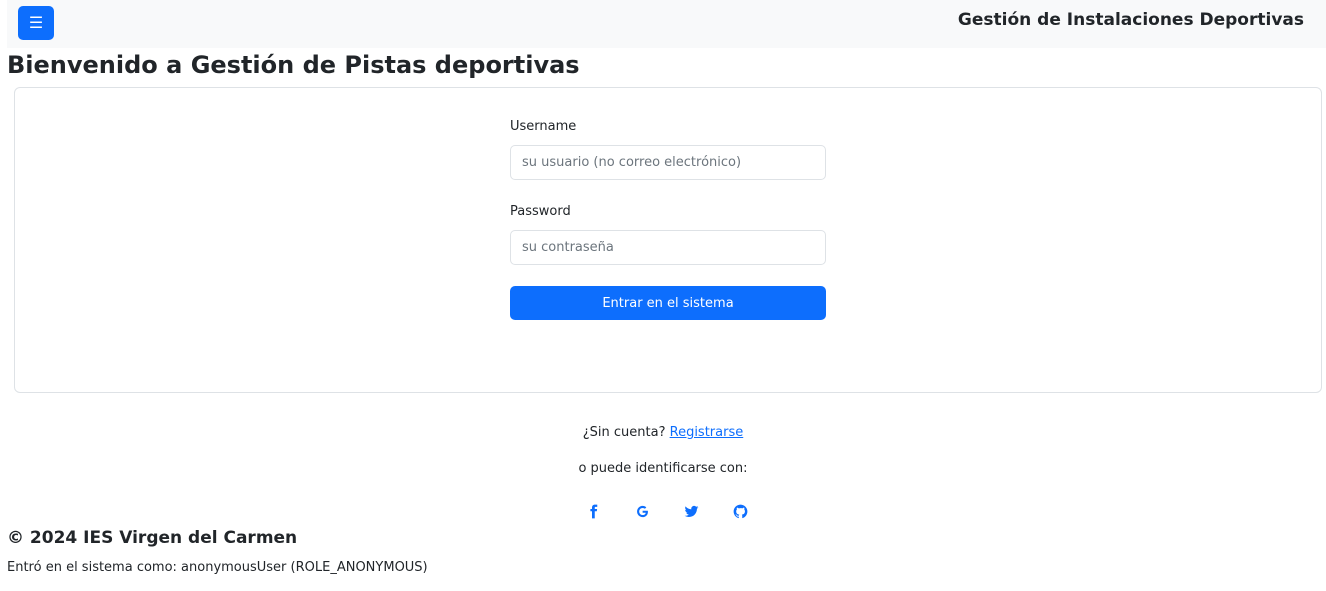 The width and height of the screenshot is (1326, 591). What do you see at coordinates (666, 511) in the screenshot?
I see `social-login-icons` at bounding box center [666, 511].